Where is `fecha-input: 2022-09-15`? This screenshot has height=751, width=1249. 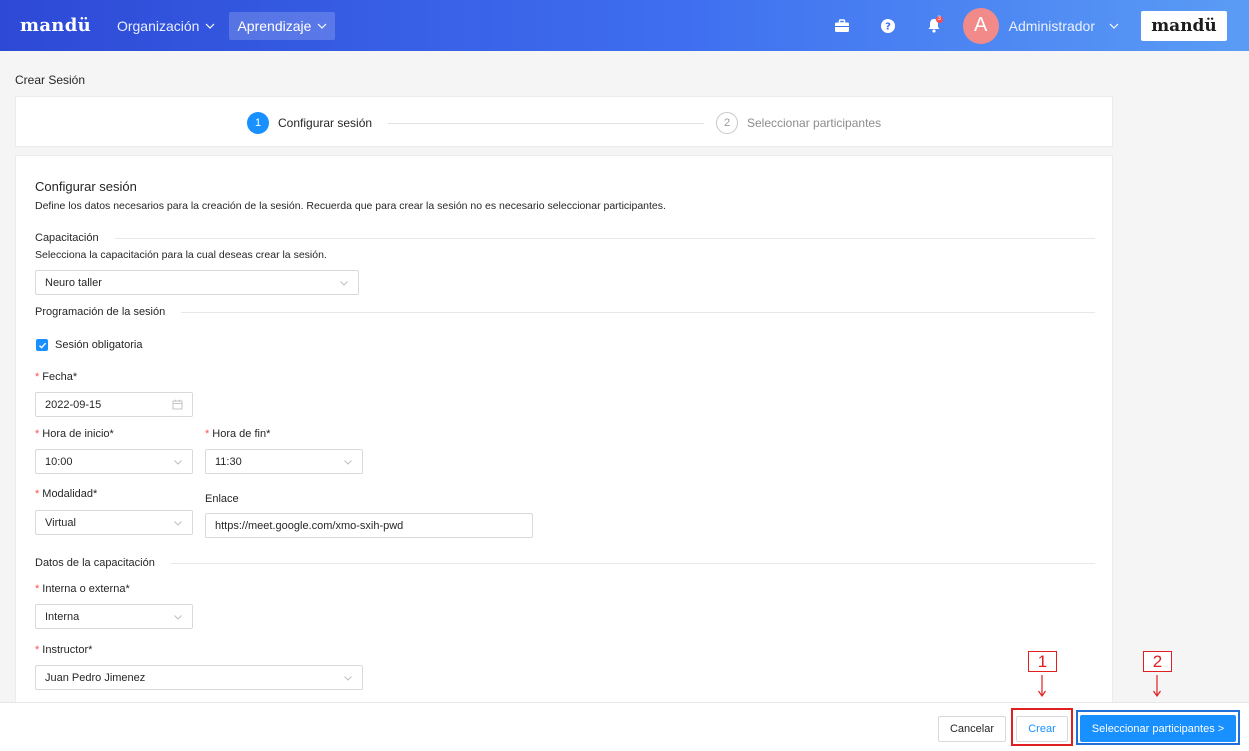 fecha-input: 2022-09-15 is located at coordinates (114, 404).